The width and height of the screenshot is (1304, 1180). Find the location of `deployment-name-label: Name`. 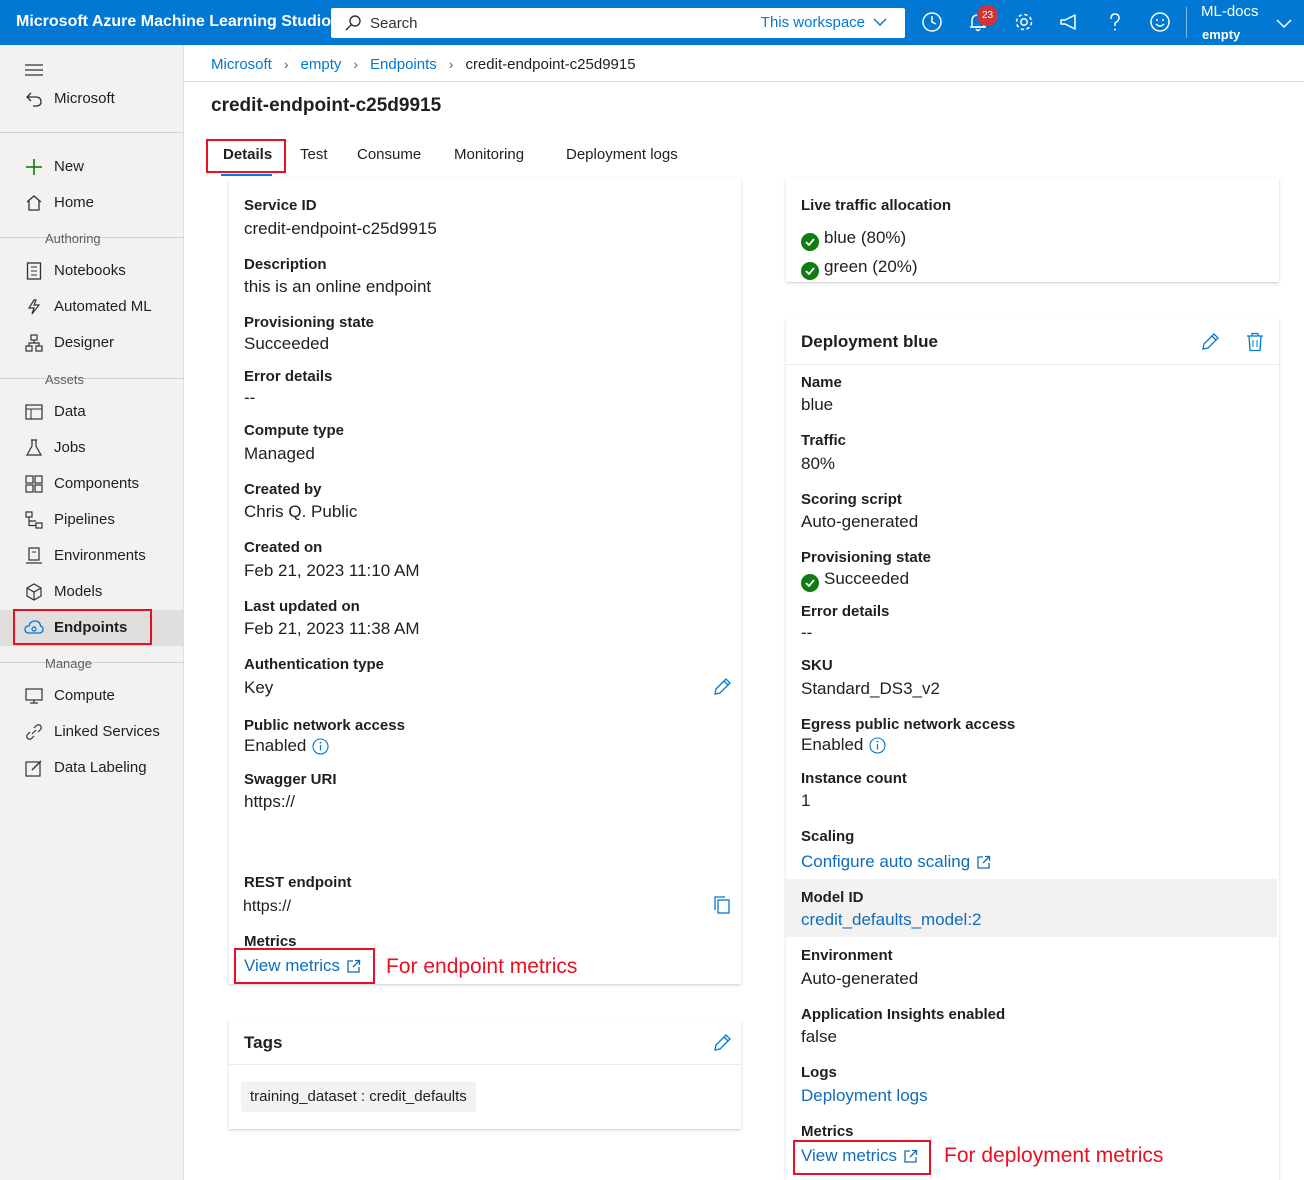

deployment-name-label: Name is located at coordinates (821, 382).